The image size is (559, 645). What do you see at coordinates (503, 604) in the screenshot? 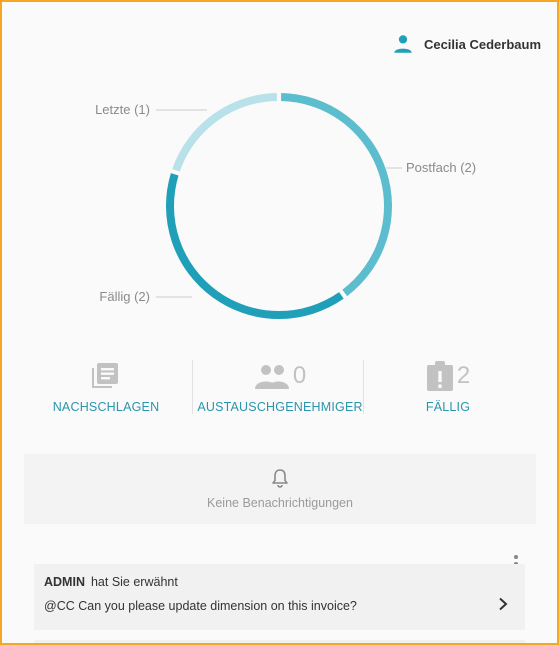
I see `chevron-right-icon` at bounding box center [503, 604].